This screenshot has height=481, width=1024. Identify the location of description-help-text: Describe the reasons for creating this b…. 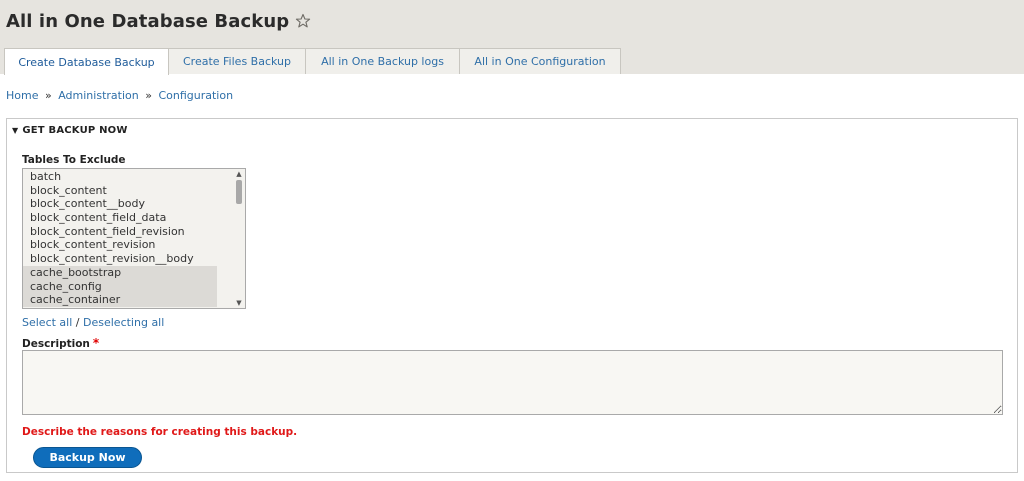
(160, 432).